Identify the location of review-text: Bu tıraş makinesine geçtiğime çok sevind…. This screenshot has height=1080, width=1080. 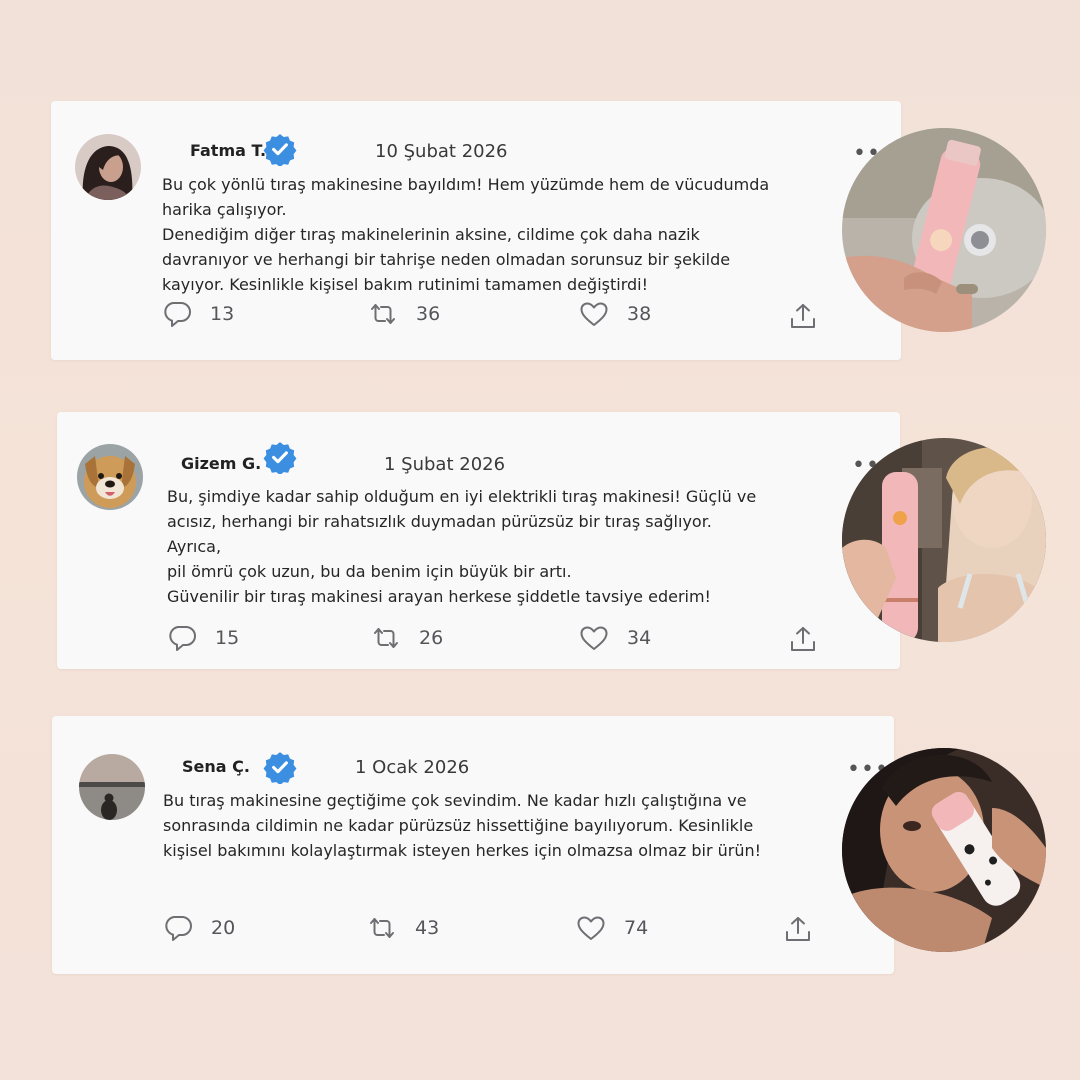
(462, 825).